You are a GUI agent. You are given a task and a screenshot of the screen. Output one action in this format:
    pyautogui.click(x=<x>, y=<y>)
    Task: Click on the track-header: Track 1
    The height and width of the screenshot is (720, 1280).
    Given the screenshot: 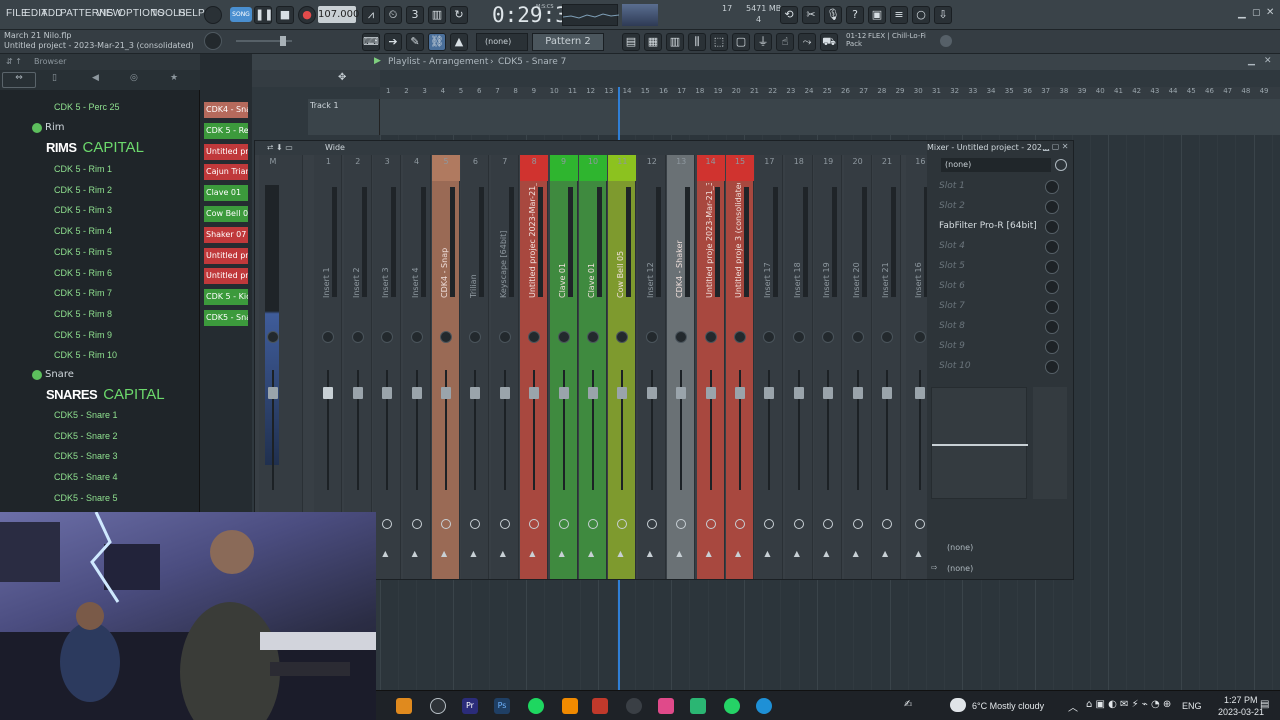 What is the action you would take?
    pyautogui.click(x=344, y=117)
    